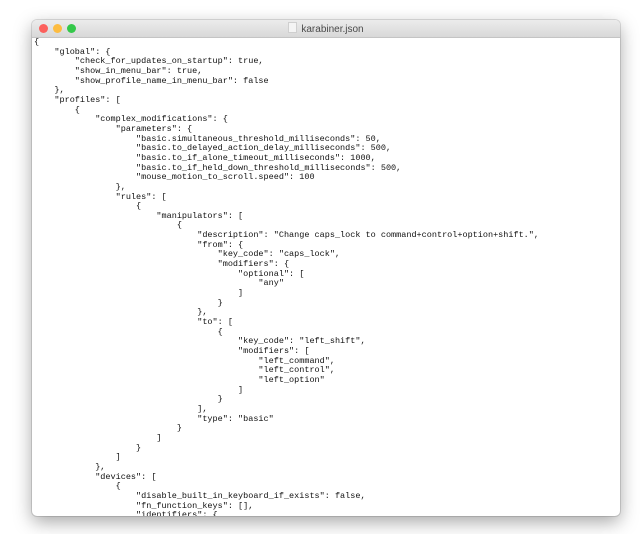 This screenshot has width=640, height=534. I want to click on code-line: "identifiers": {, so click(126, 513).